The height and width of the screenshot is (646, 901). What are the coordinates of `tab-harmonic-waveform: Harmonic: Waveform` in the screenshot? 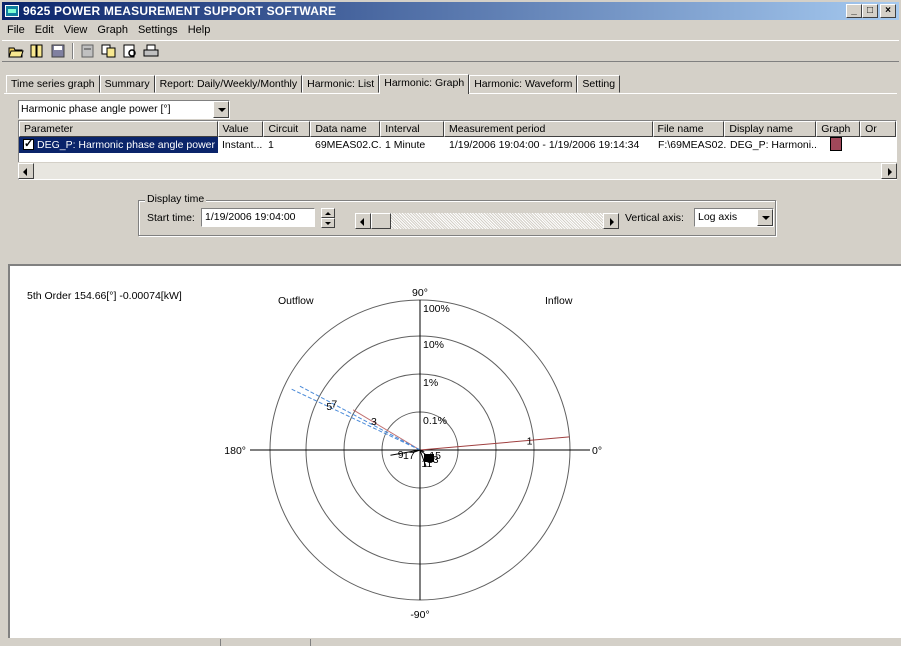 It's located at (523, 84).